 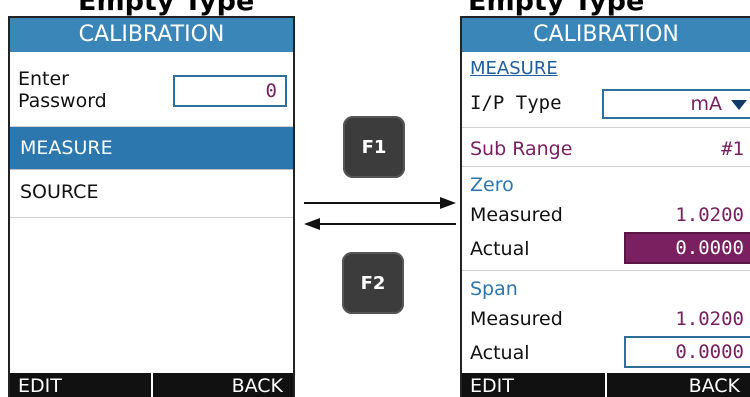 I want to click on zero-measured-value: 1.0200, so click(x=709, y=215).